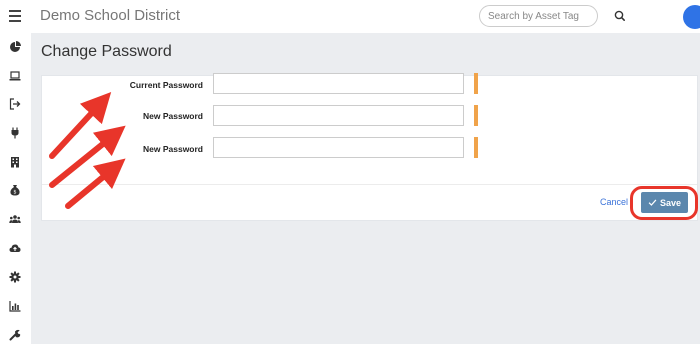  What do you see at coordinates (538, 16) in the screenshot?
I see `asset-tag-search-input` at bounding box center [538, 16].